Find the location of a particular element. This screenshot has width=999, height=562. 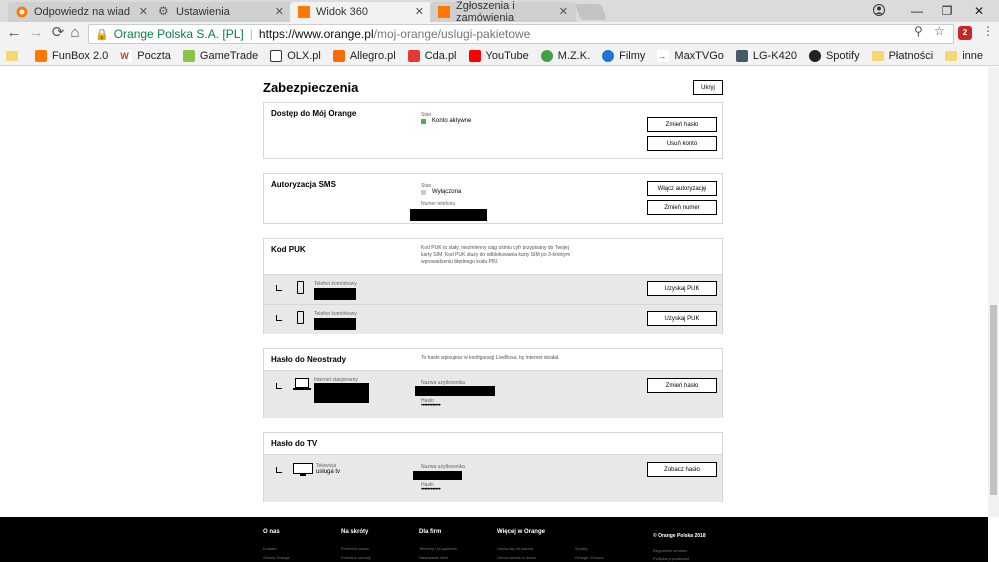

bookmark-poczta: W Poczta is located at coordinates (145, 55).